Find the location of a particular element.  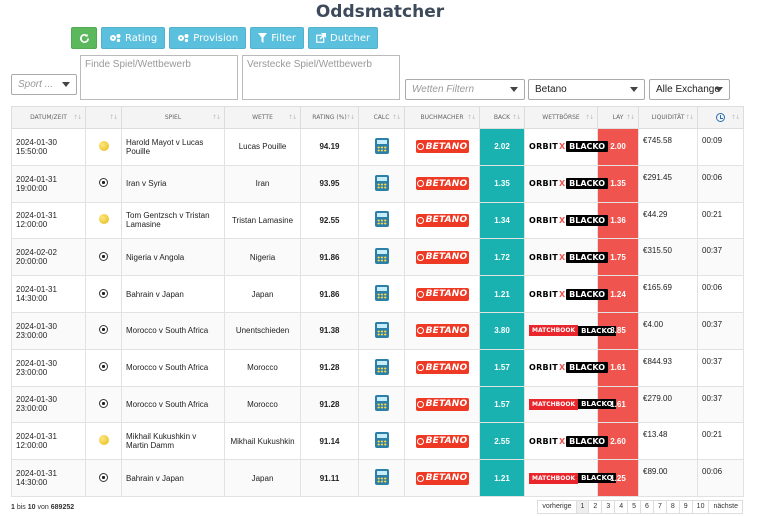

header-datetime: Datum/Zeit ↑↓ is located at coordinates (48, 117).